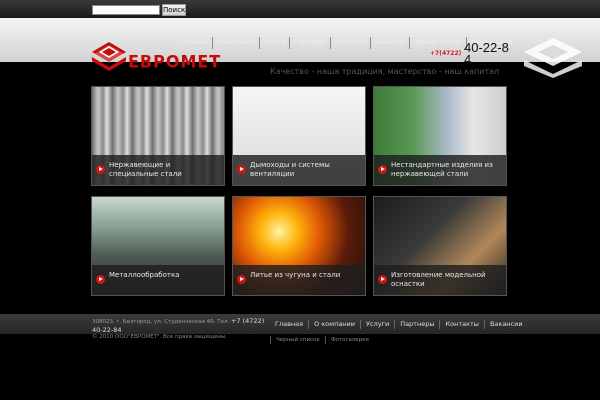  I want to click on top-nav-home: Главная, so click(195, 43).